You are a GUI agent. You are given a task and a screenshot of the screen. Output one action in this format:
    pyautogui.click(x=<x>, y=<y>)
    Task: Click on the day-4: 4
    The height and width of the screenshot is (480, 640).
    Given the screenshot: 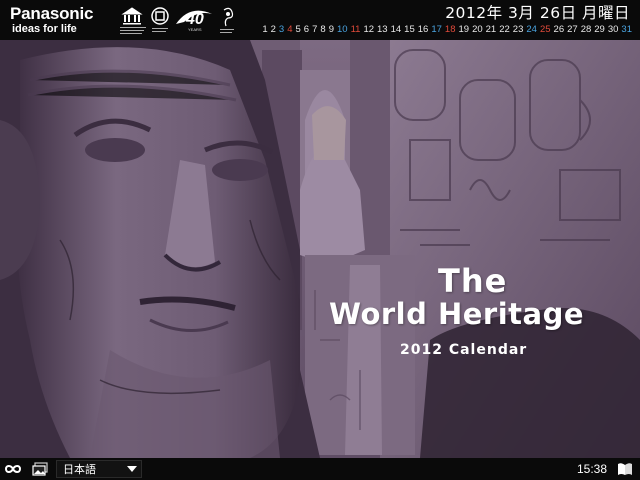 What is the action you would take?
    pyautogui.click(x=289, y=29)
    